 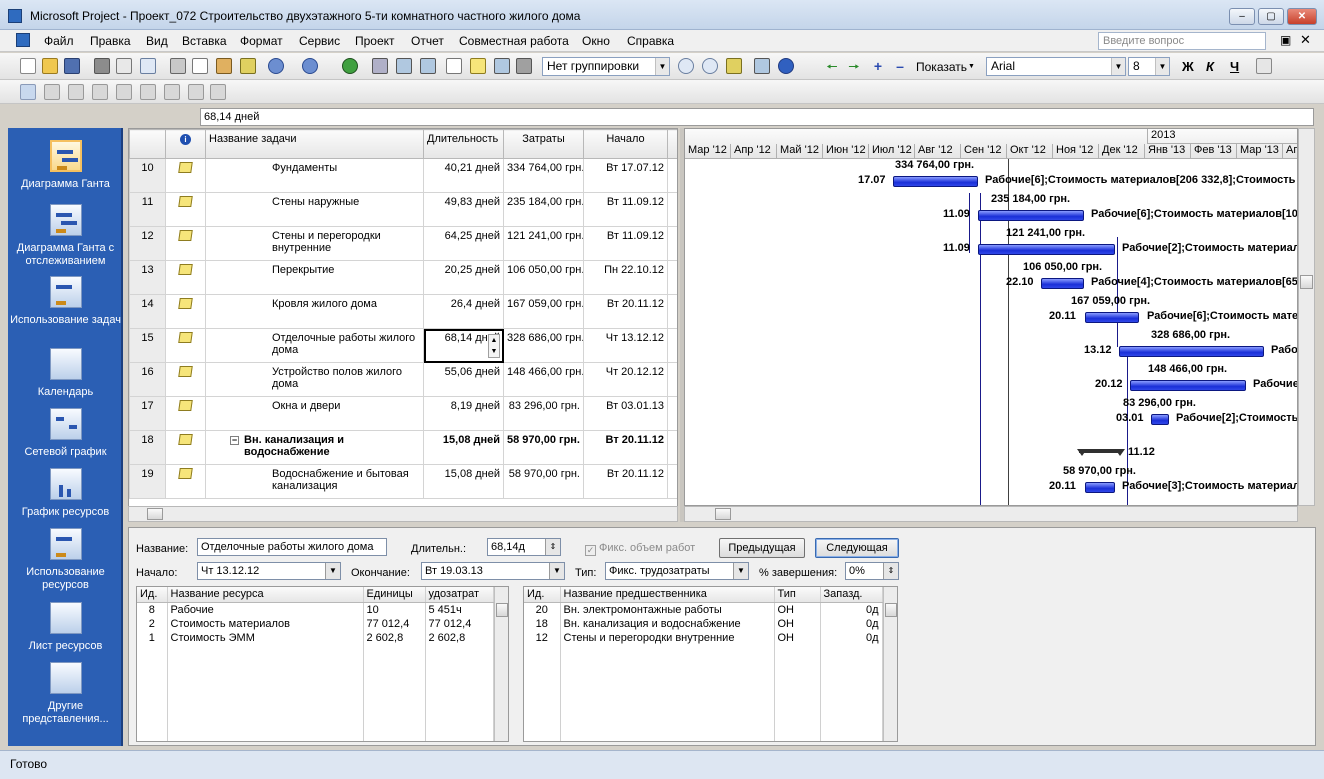 What do you see at coordinates (1234, 66) in the screenshot?
I see `underline-button: Ч` at bounding box center [1234, 66].